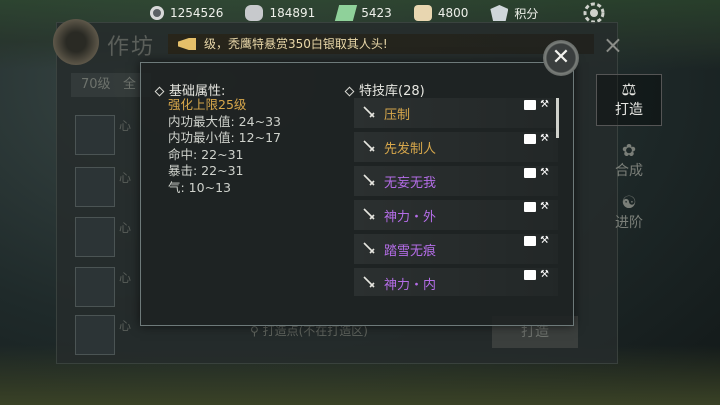  Describe the element at coordinates (315, 331) in the screenshot. I see `search-label: 打造点(不在打造区)` at that location.